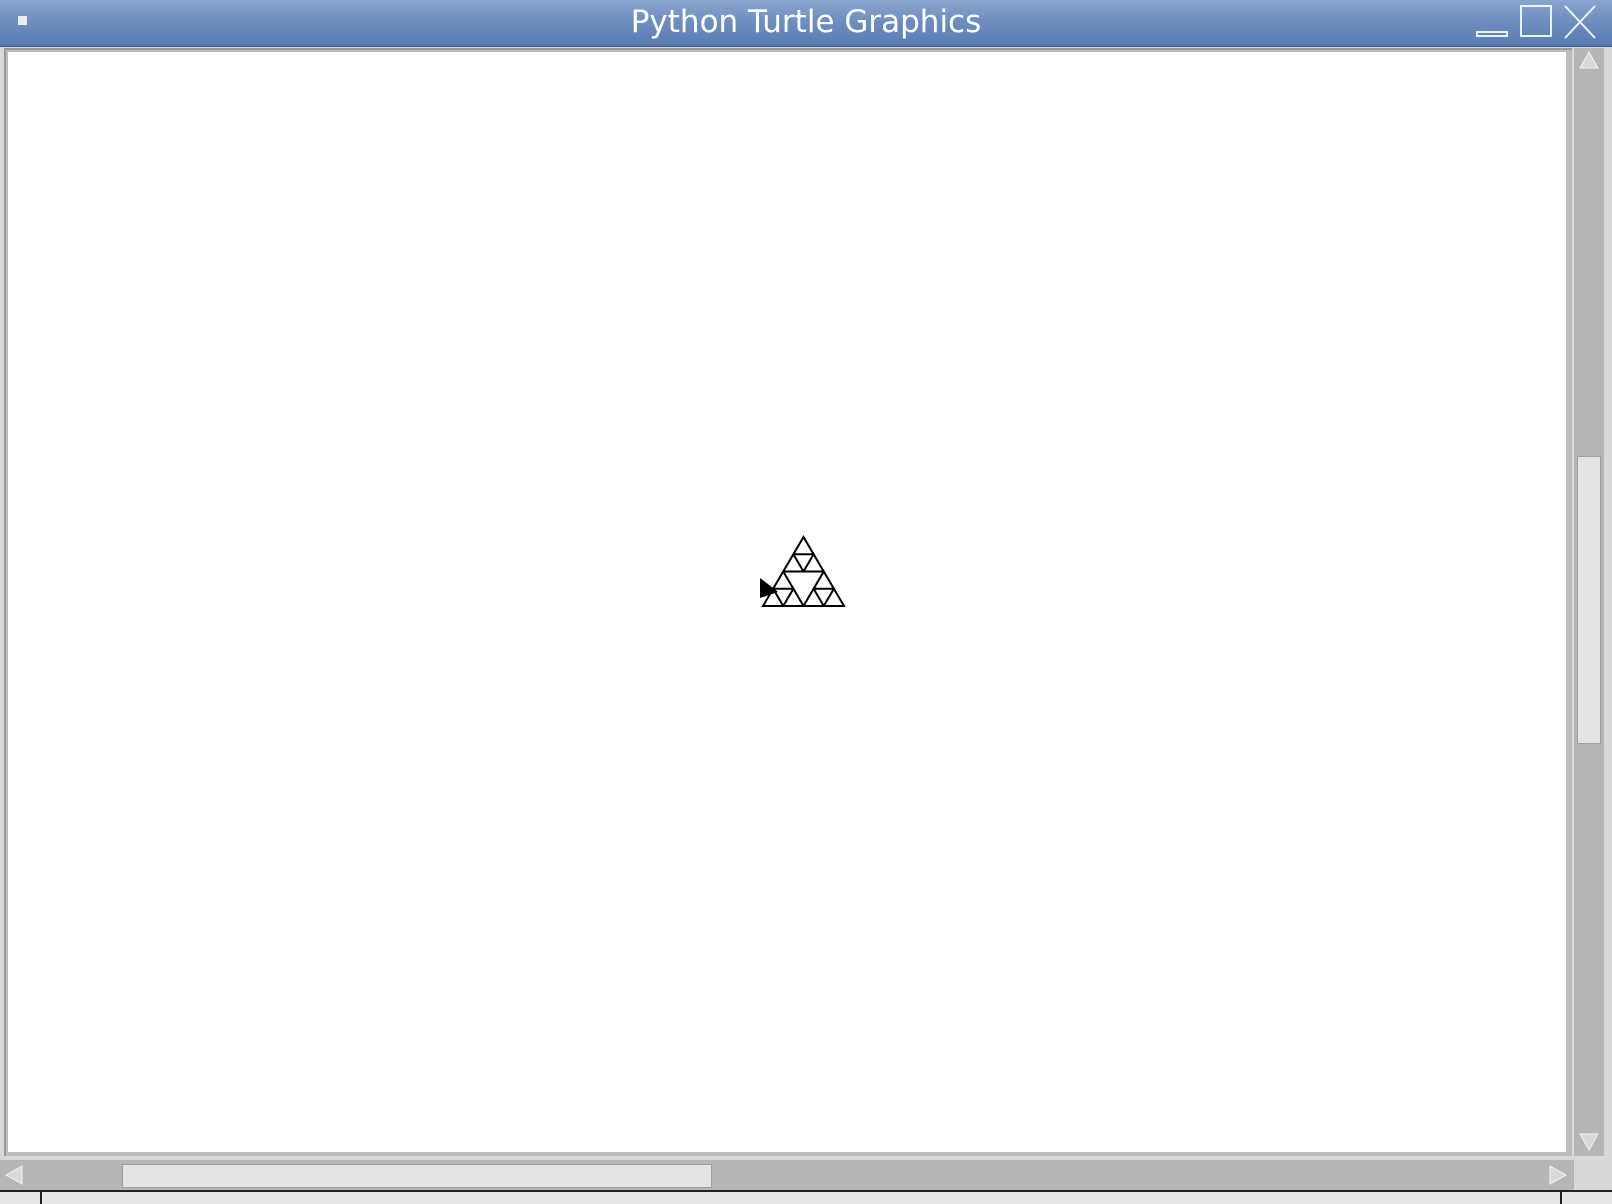 The height and width of the screenshot is (1204, 1612). I want to click on scroll-up-icon, so click(1589, 62).